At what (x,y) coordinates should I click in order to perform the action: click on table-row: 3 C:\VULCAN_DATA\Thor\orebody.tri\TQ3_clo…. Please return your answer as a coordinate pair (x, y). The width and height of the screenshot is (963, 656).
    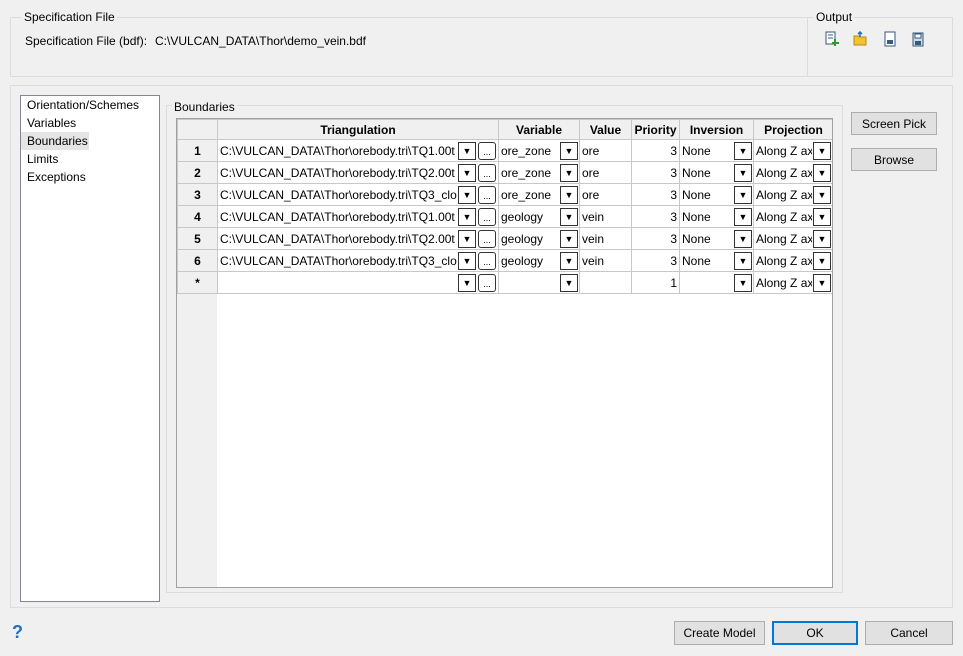
    Looking at the image, I should click on (504, 194).